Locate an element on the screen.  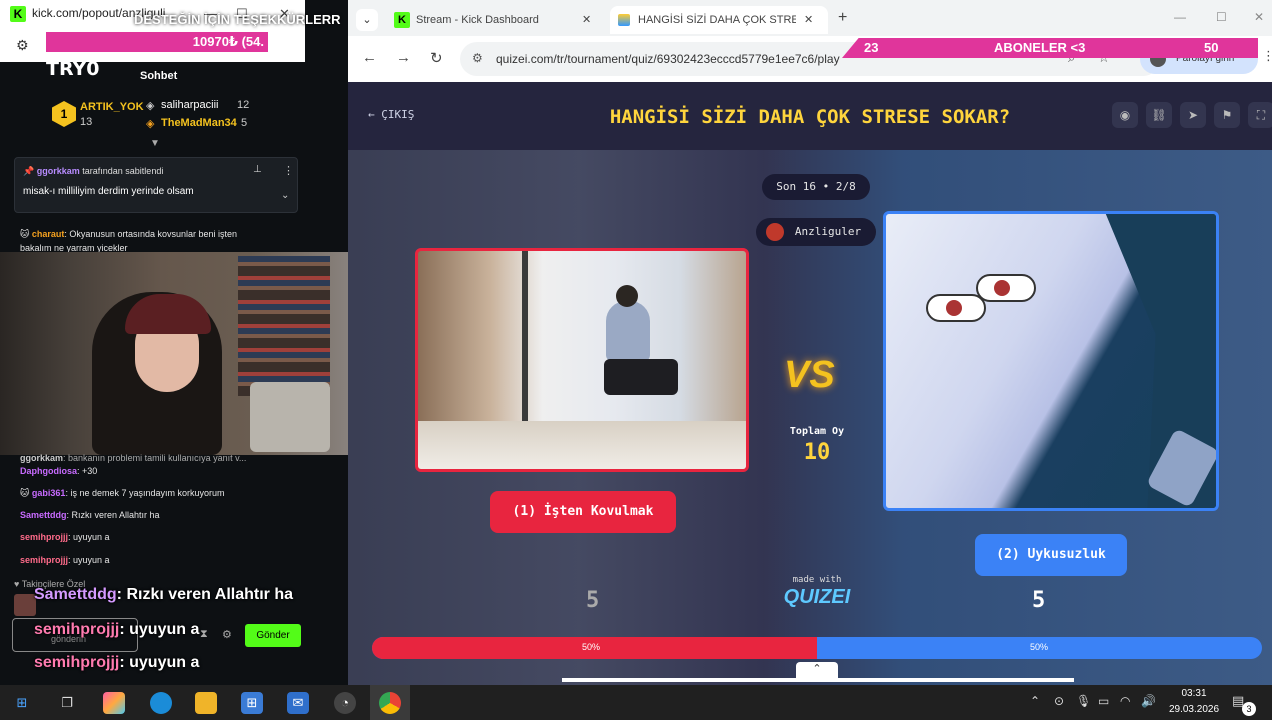
new-tab-icon: + is located at coordinates (842, 18).